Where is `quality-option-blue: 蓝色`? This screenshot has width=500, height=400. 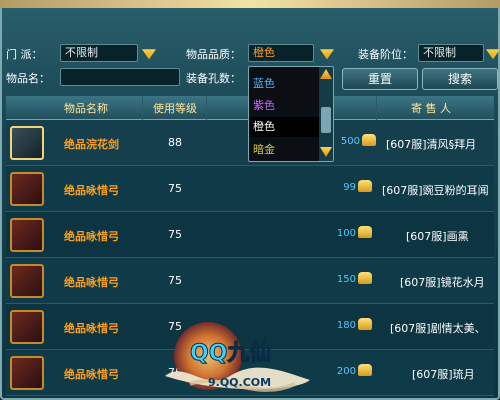
quality-option-blue: 蓝色 is located at coordinates (264, 83).